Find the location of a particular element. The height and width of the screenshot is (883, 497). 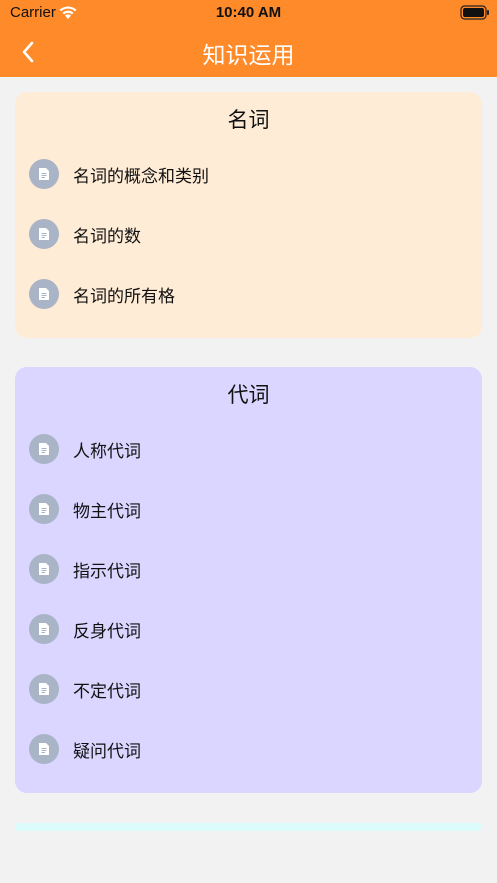

list-item: 名词的所有格 is located at coordinates (248, 294).